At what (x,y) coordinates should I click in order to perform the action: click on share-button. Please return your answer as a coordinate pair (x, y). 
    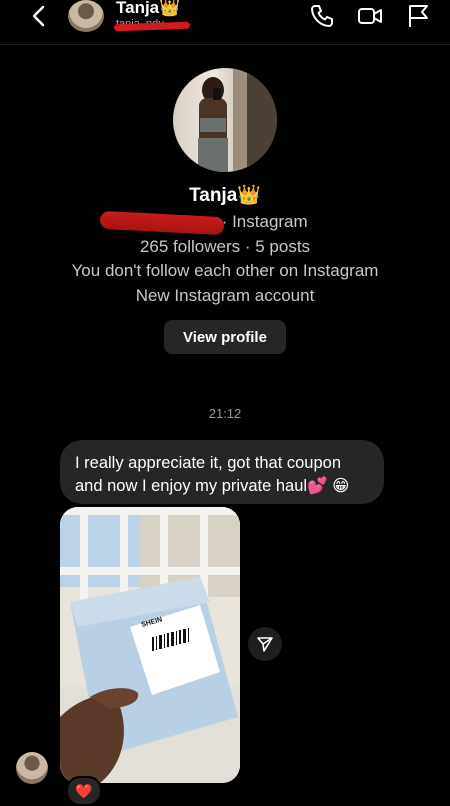
    Looking at the image, I should click on (265, 644).